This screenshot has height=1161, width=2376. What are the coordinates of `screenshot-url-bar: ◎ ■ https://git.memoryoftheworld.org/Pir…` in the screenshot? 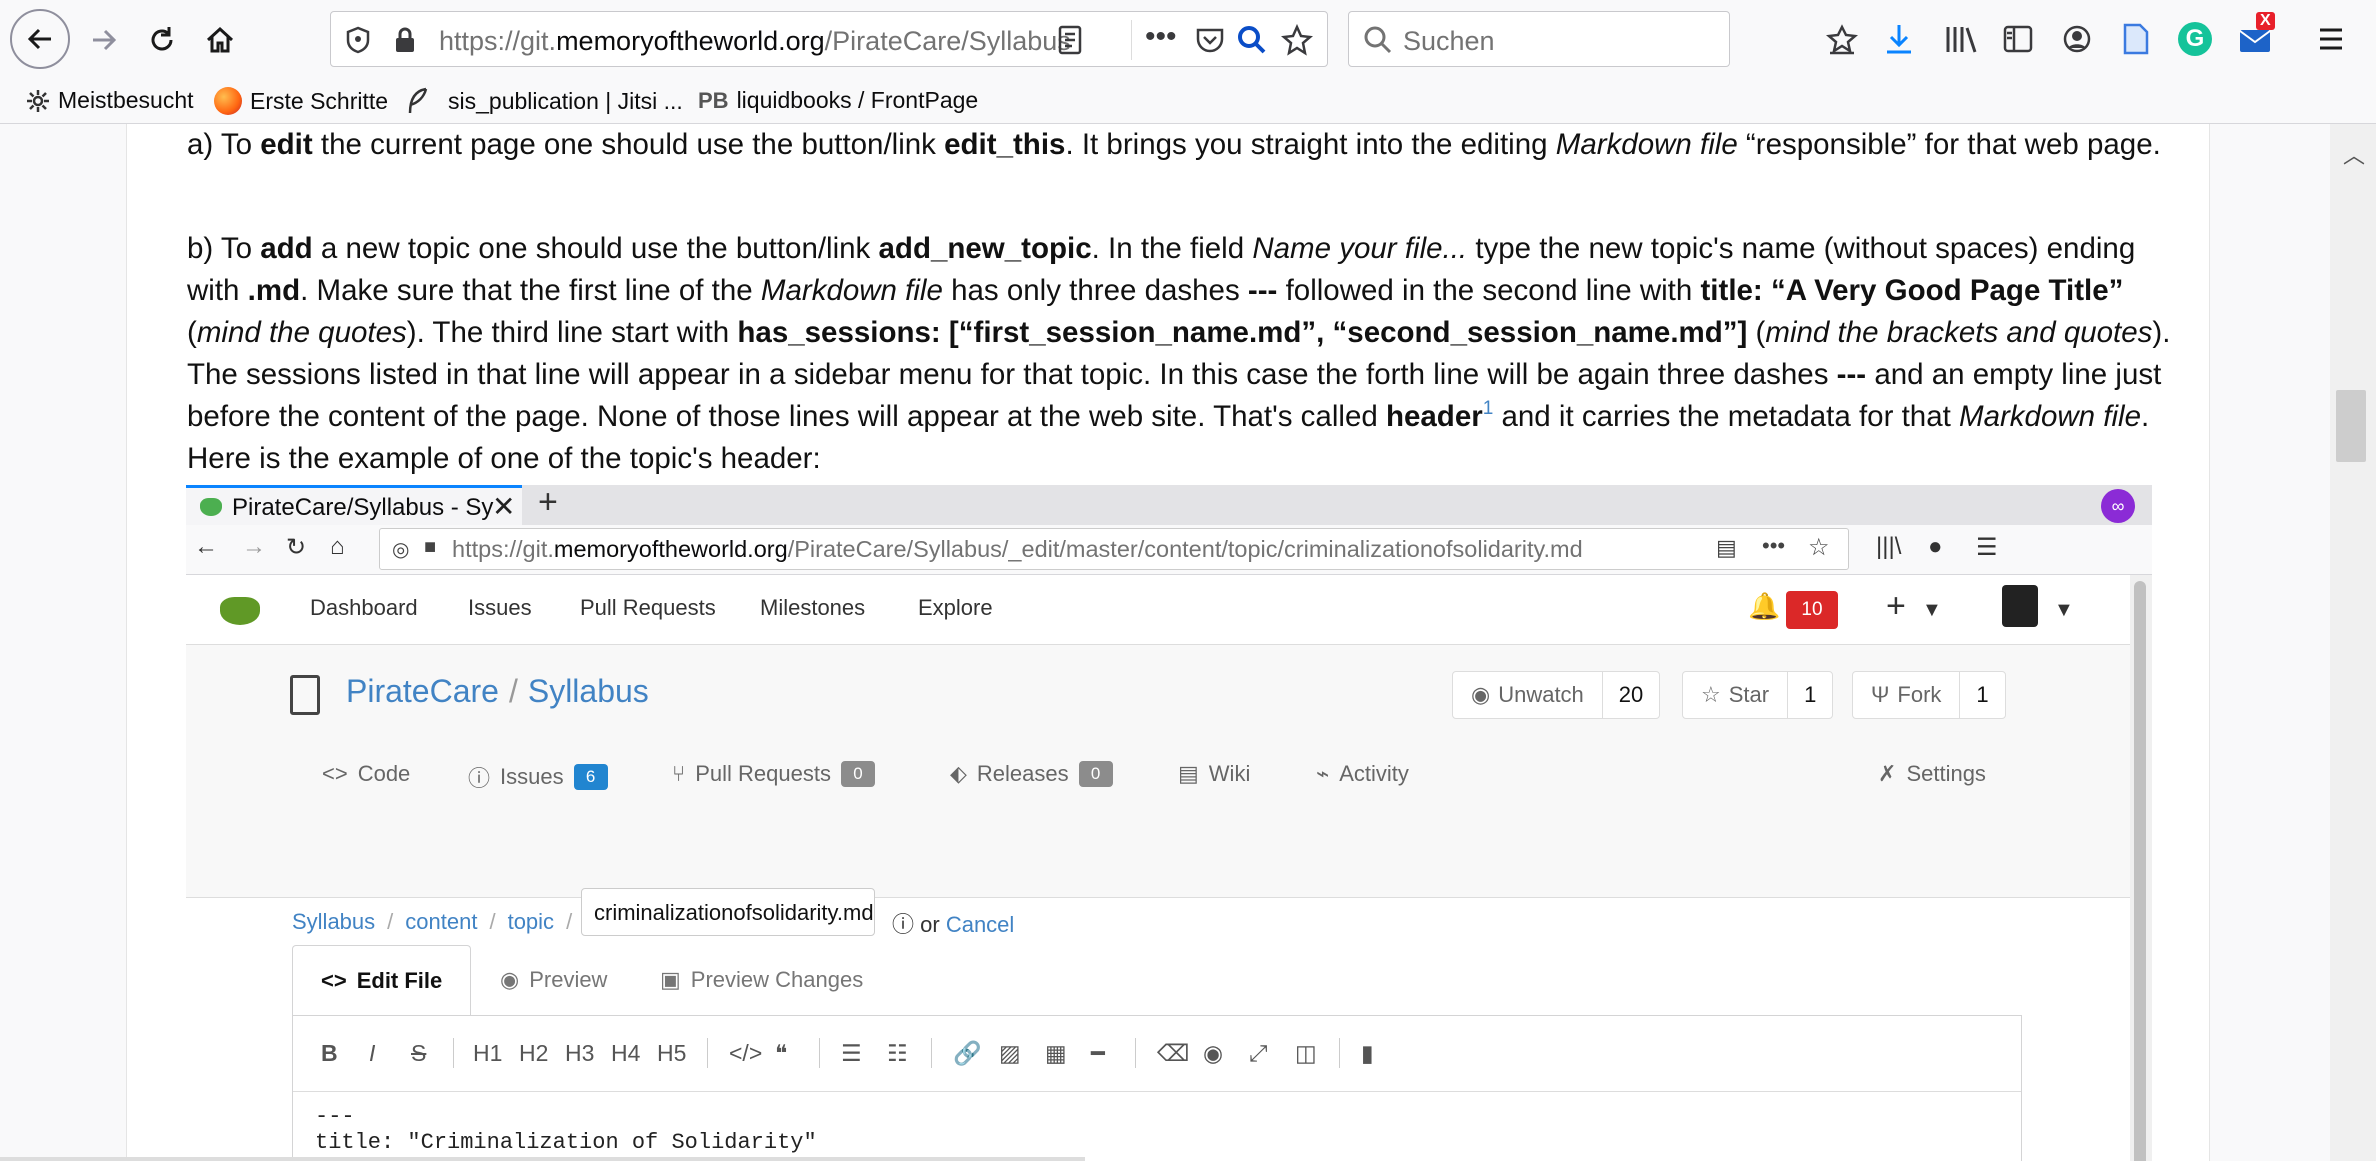 It's located at (1114, 549).